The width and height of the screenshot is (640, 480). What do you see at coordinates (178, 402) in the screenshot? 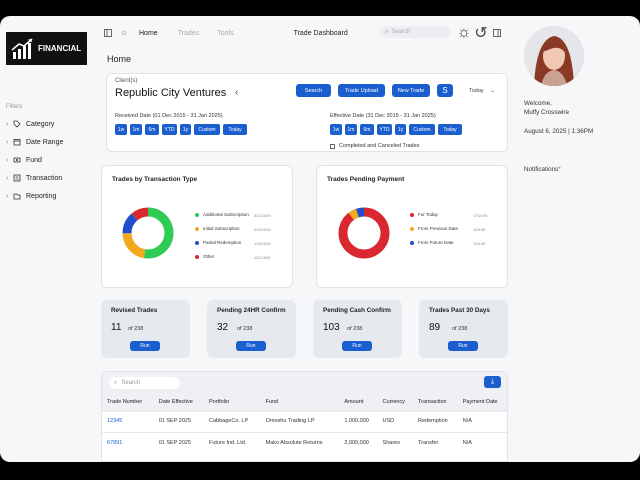
I see `column-header: Date Effective` at bounding box center [178, 402].